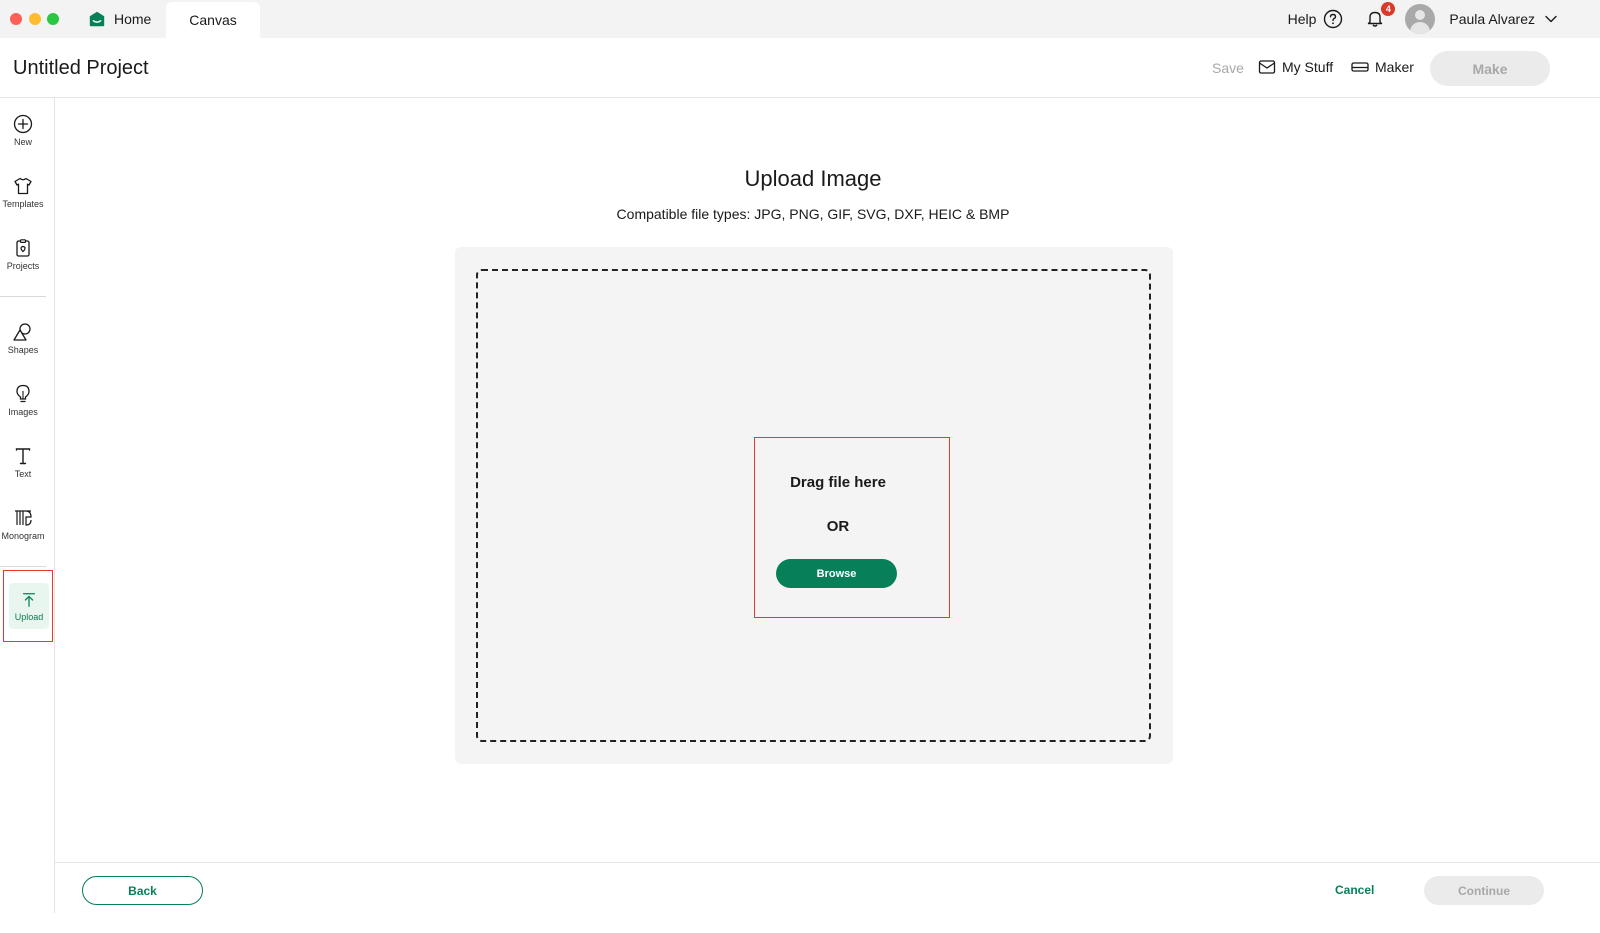 Image resolution: width=1600 pixels, height=933 pixels. What do you see at coordinates (1308, 67) in the screenshot?
I see `my-stuff-label: My Stuff` at bounding box center [1308, 67].